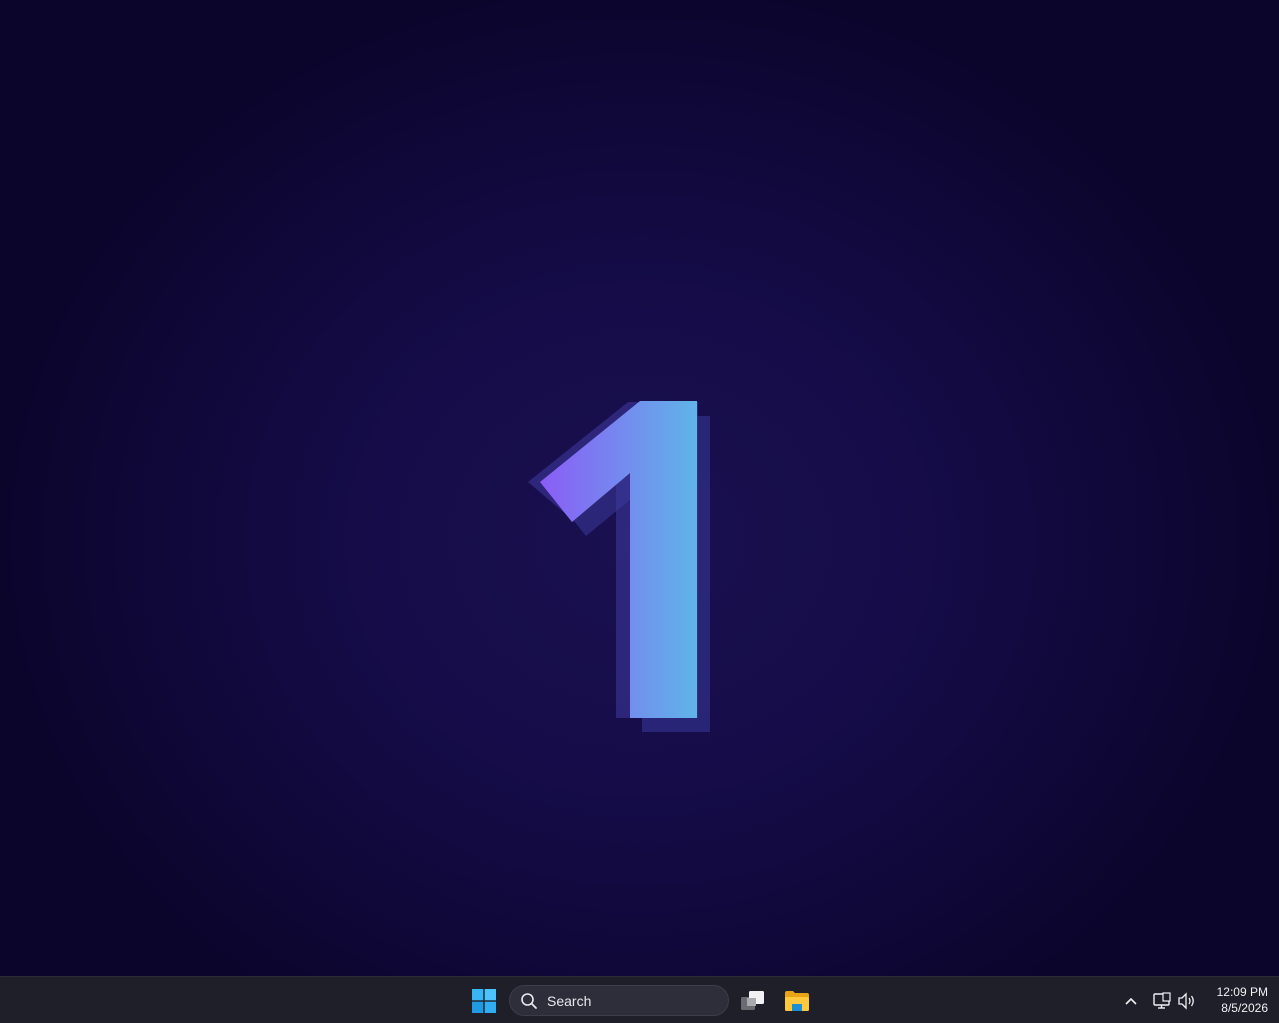 The height and width of the screenshot is (1023, 1279). I want to click on start-button, so click(484, 1001).